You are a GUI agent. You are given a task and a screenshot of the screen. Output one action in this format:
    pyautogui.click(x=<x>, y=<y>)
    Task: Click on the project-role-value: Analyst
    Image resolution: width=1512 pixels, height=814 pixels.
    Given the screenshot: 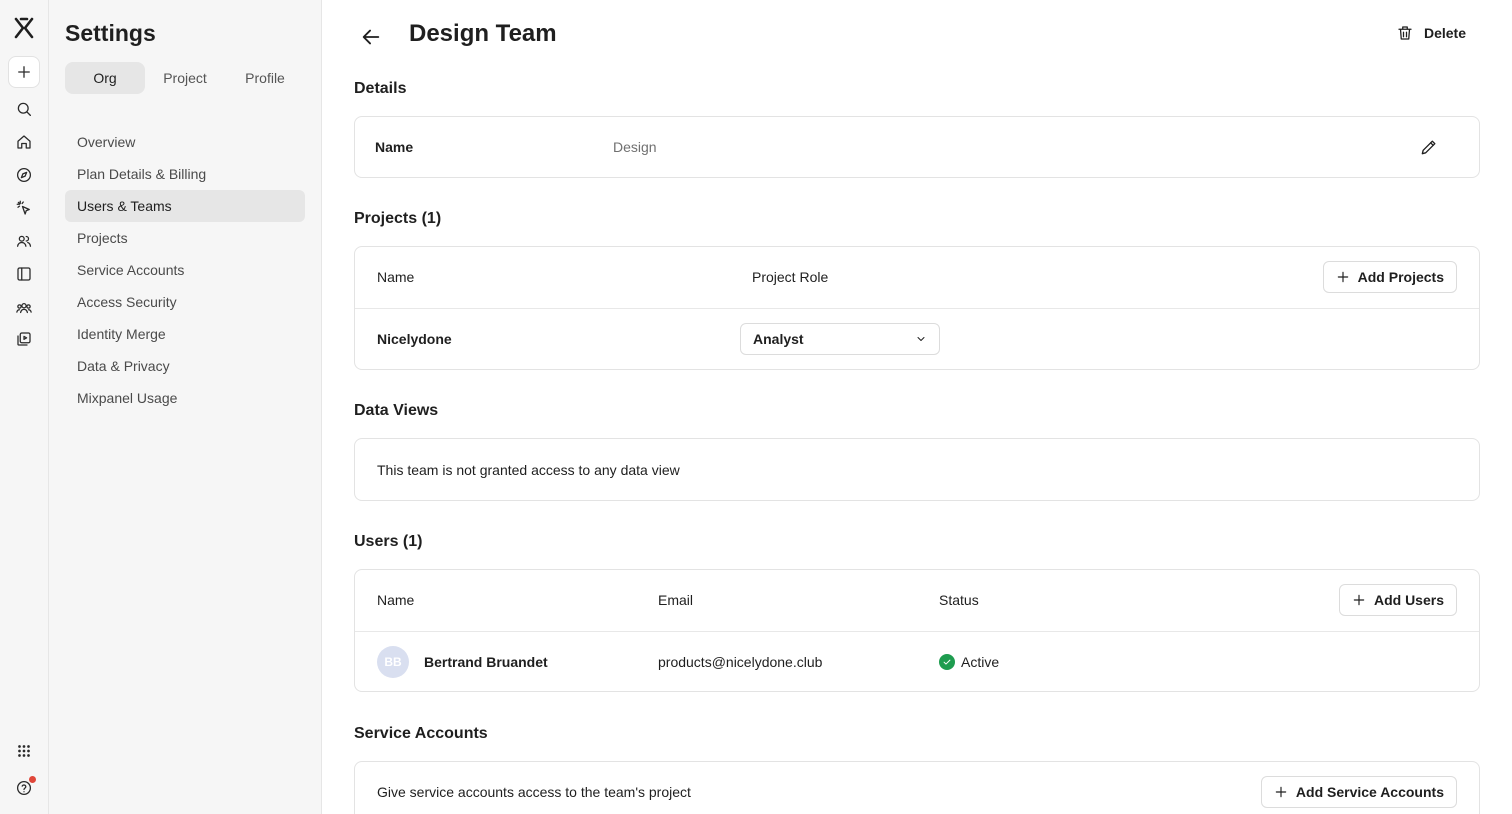 What is the action you would take?
    pyautogui.click(x=778, y=339)
    